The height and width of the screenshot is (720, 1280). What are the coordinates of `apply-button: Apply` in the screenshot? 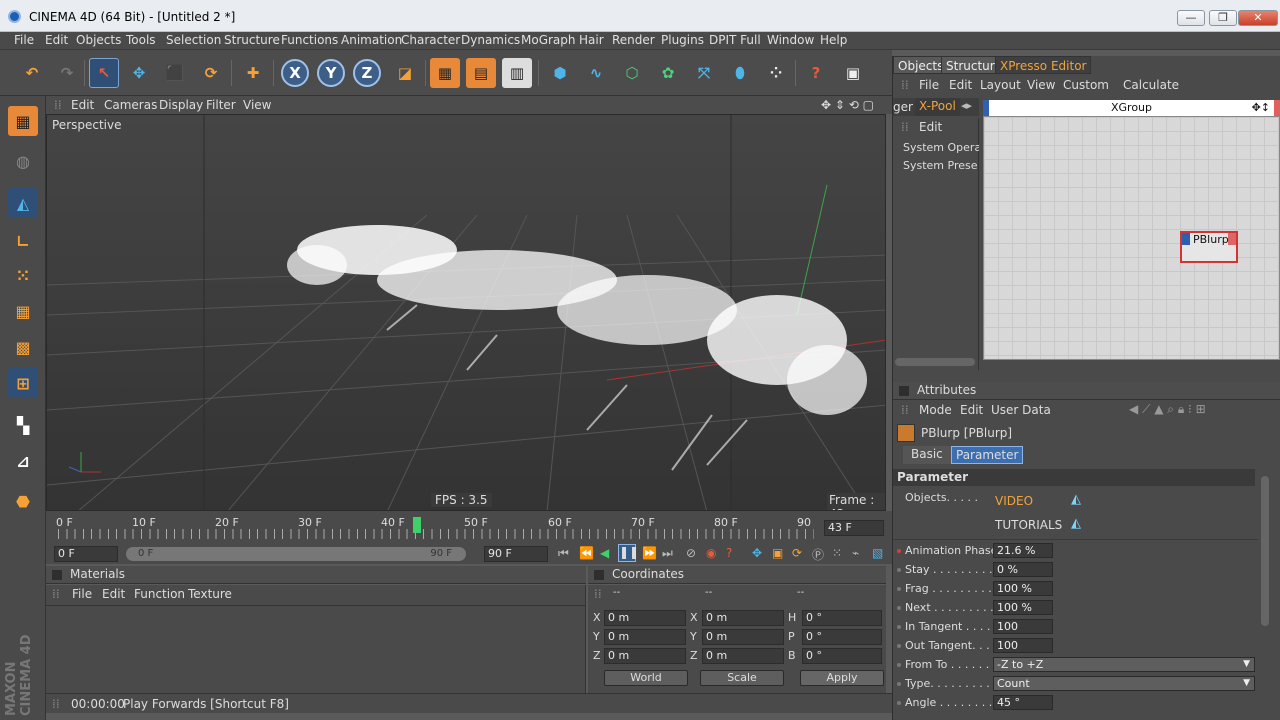 It's located at (842, 678).